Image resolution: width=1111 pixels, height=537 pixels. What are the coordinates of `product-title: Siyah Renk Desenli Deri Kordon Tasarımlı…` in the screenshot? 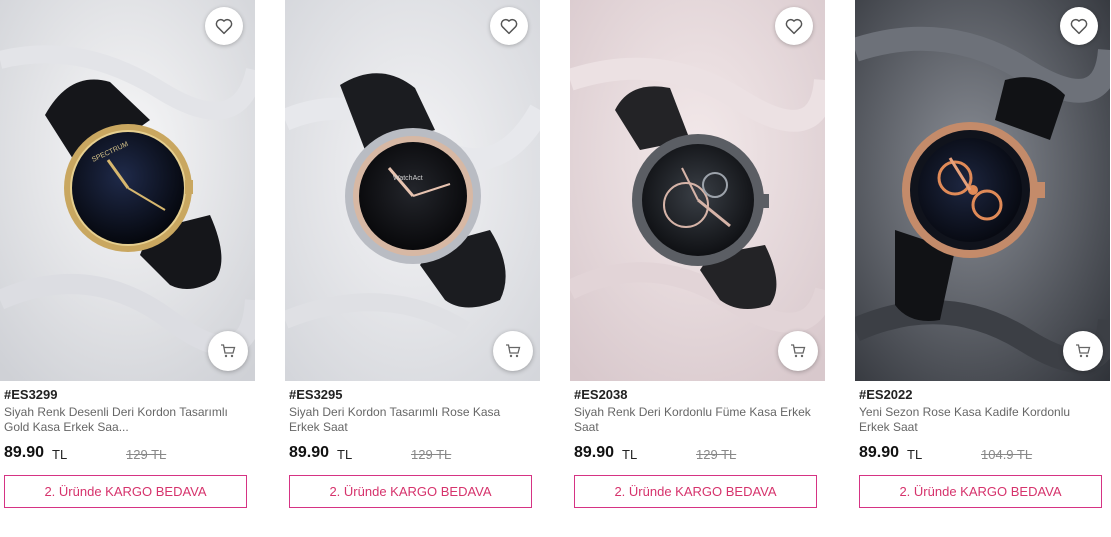 It's located at (124, 420).